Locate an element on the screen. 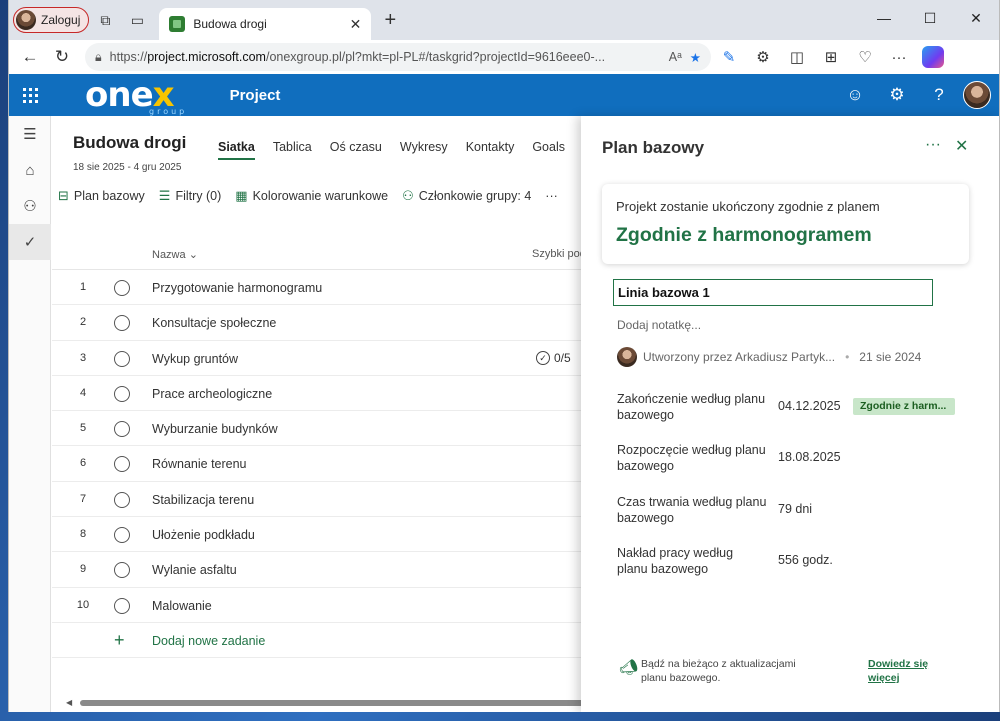  profile-label: Zaloguj is located at coordinates (61, 20).